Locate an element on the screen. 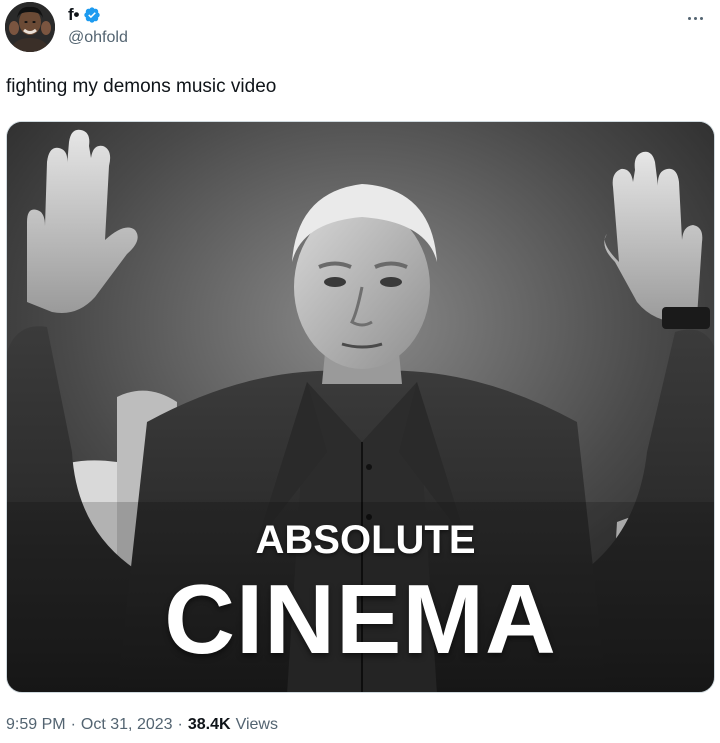 This screenshot has width=720, height=743. author-handle: @ohfold is located at coordinates (98, 38).